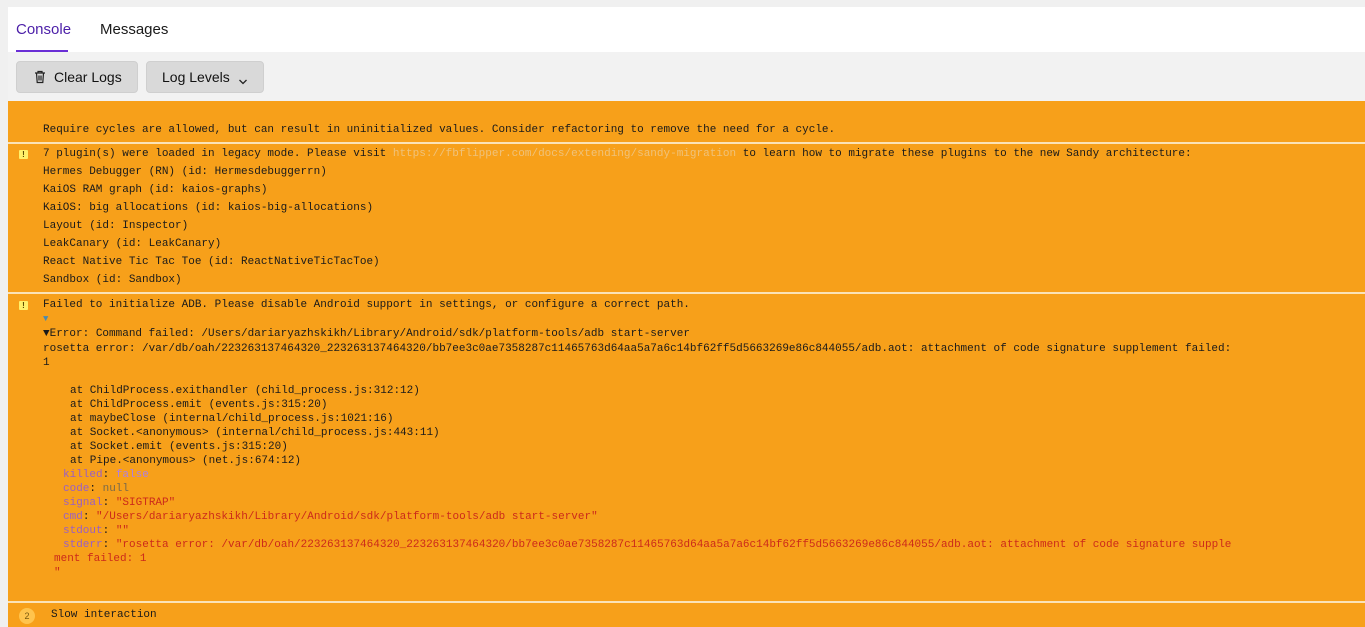 The width and height of the screenshot is (1365, 627). What do you see at coordinates (46, 363) in the screenshot?
I see `rosetta-error-line: 1` at bounding box center [46, 363].